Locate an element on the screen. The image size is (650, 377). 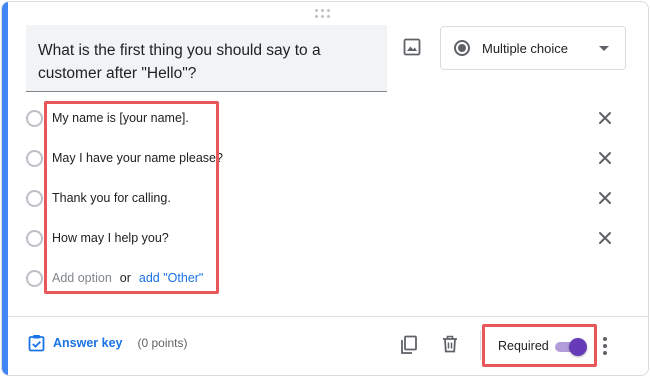
question-type-label: Multiple choice is located at coordinates (525, 48).